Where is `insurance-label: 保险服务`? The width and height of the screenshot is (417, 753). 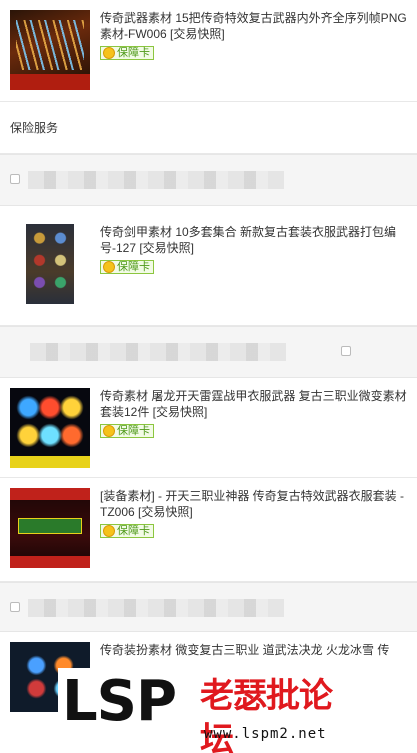 insurance-label: 保险服务 is located at coordinates (34, 128).